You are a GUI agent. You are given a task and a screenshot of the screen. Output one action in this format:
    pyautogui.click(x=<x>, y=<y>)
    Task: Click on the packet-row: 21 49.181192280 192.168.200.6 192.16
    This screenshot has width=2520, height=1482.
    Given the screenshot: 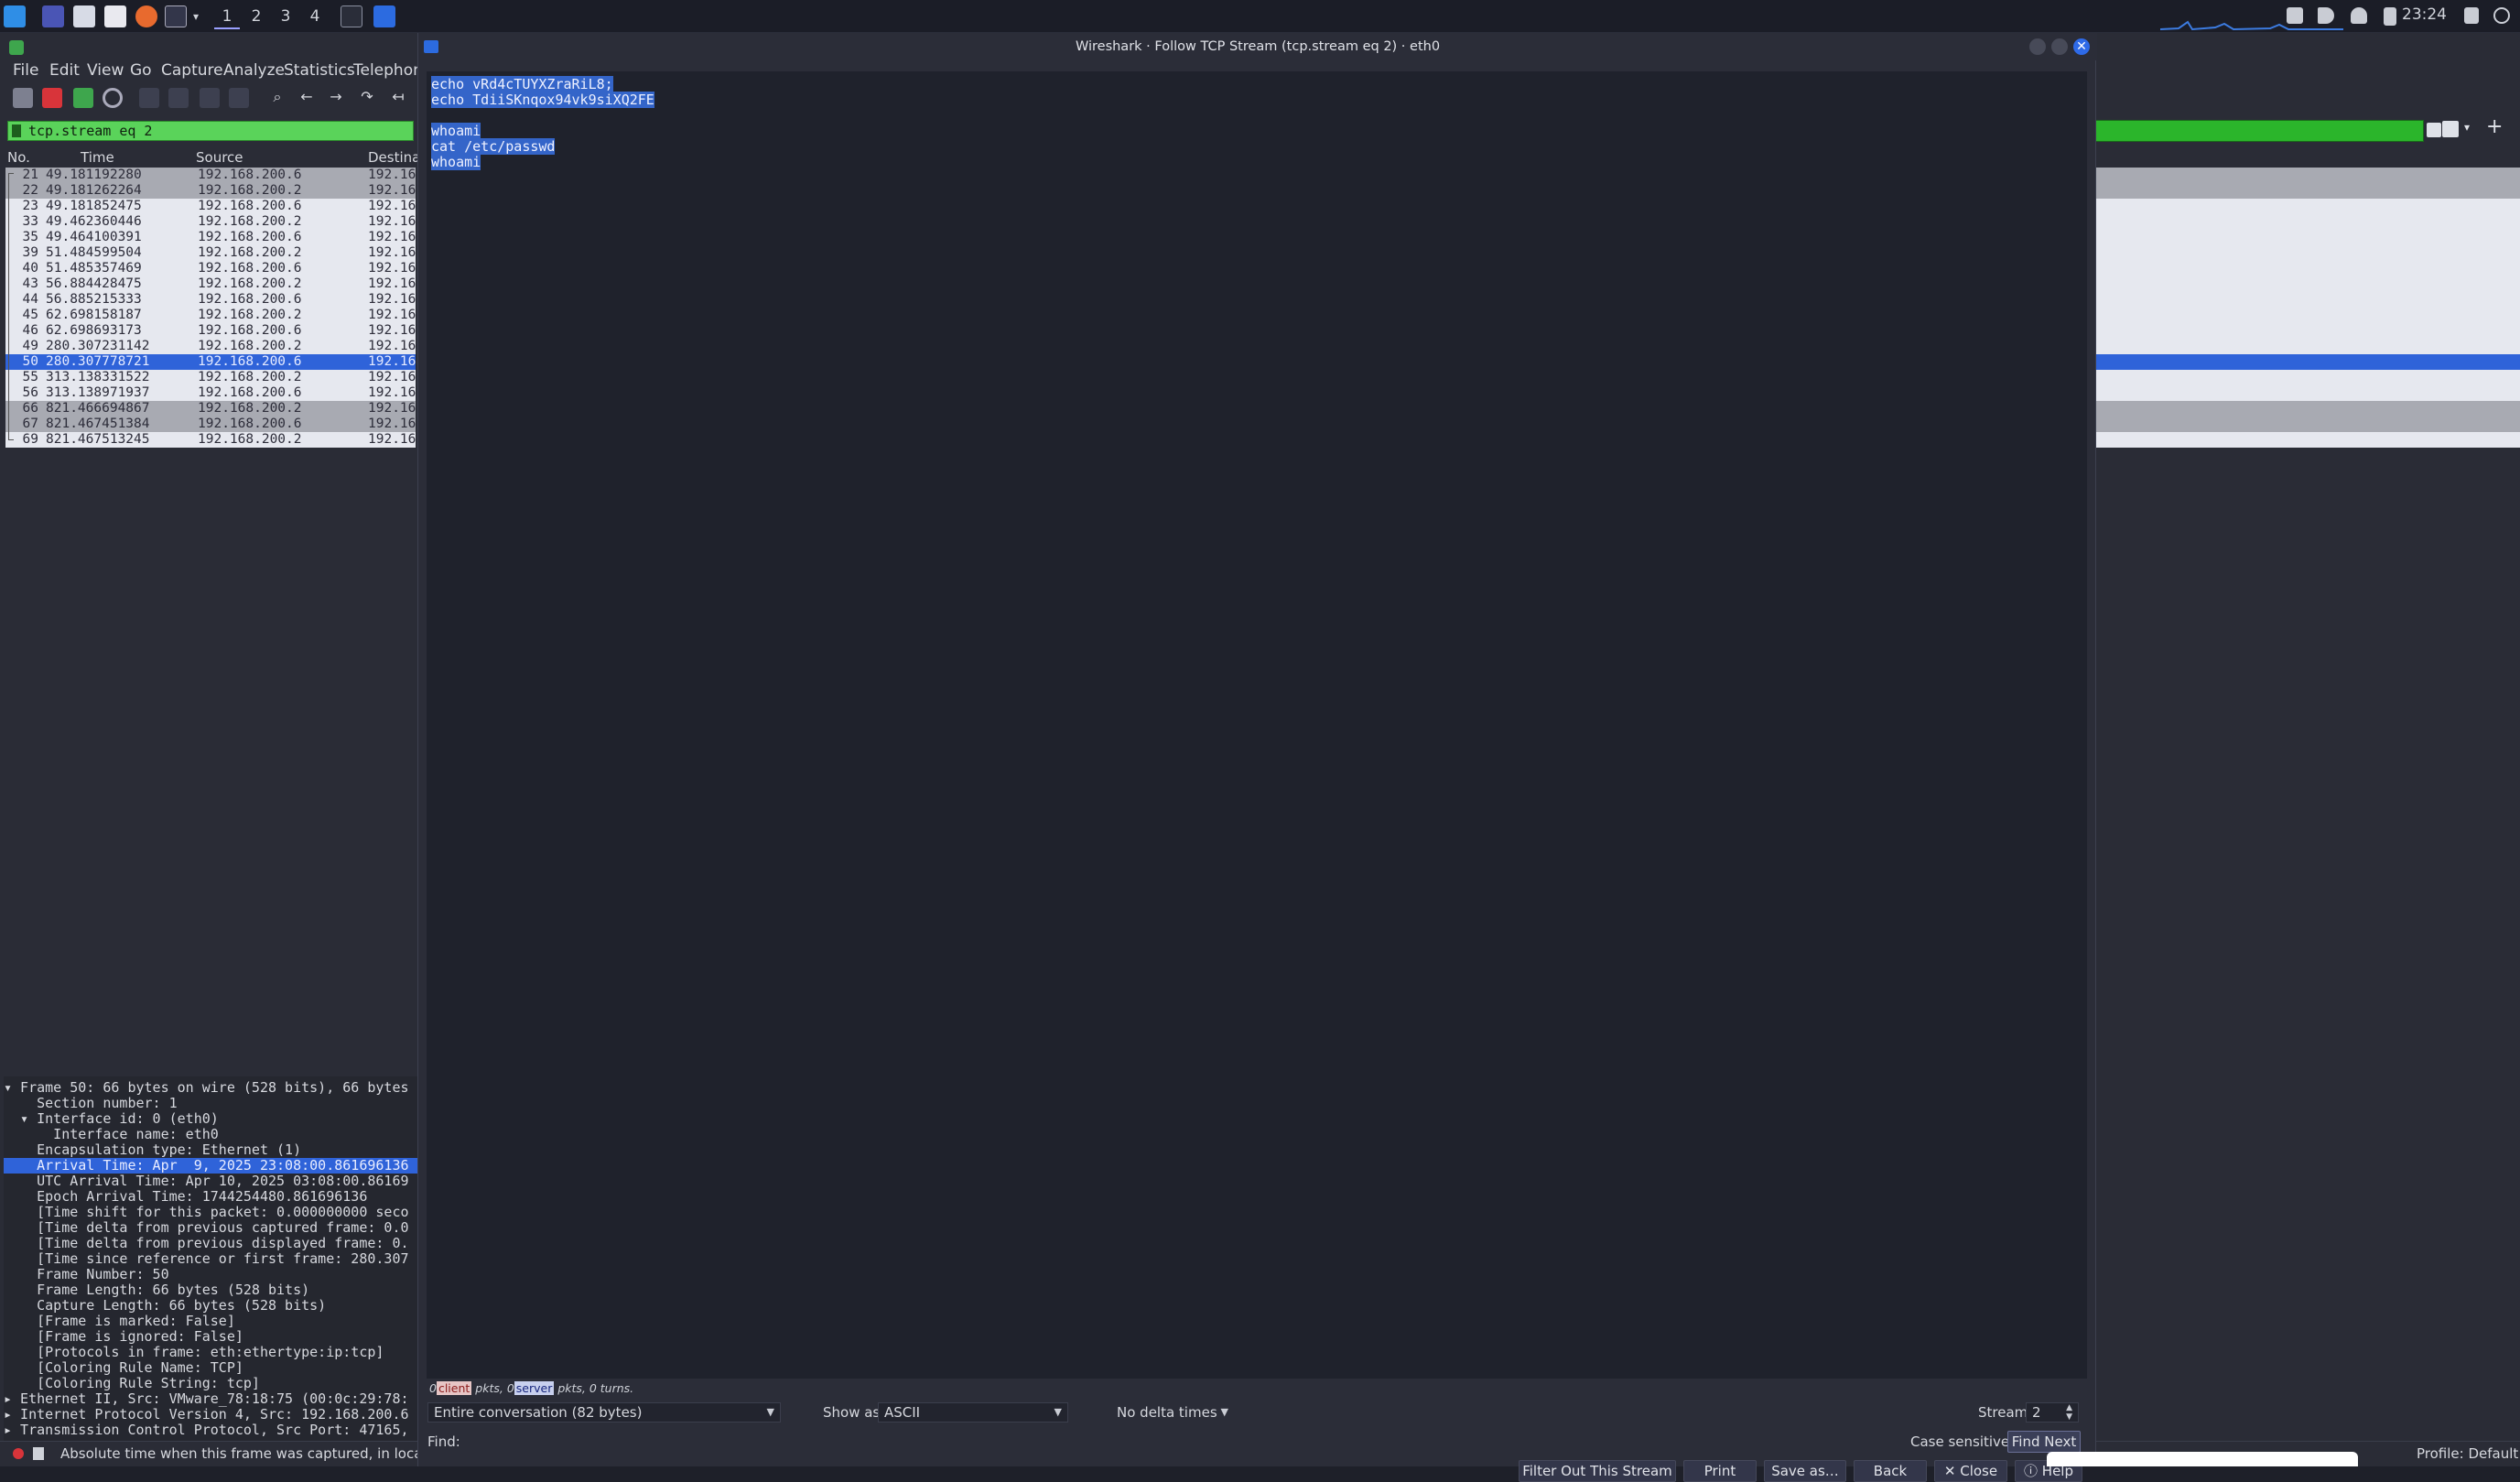 What is the action you would take?
    pyautogui.click(x=210, y=175)
    